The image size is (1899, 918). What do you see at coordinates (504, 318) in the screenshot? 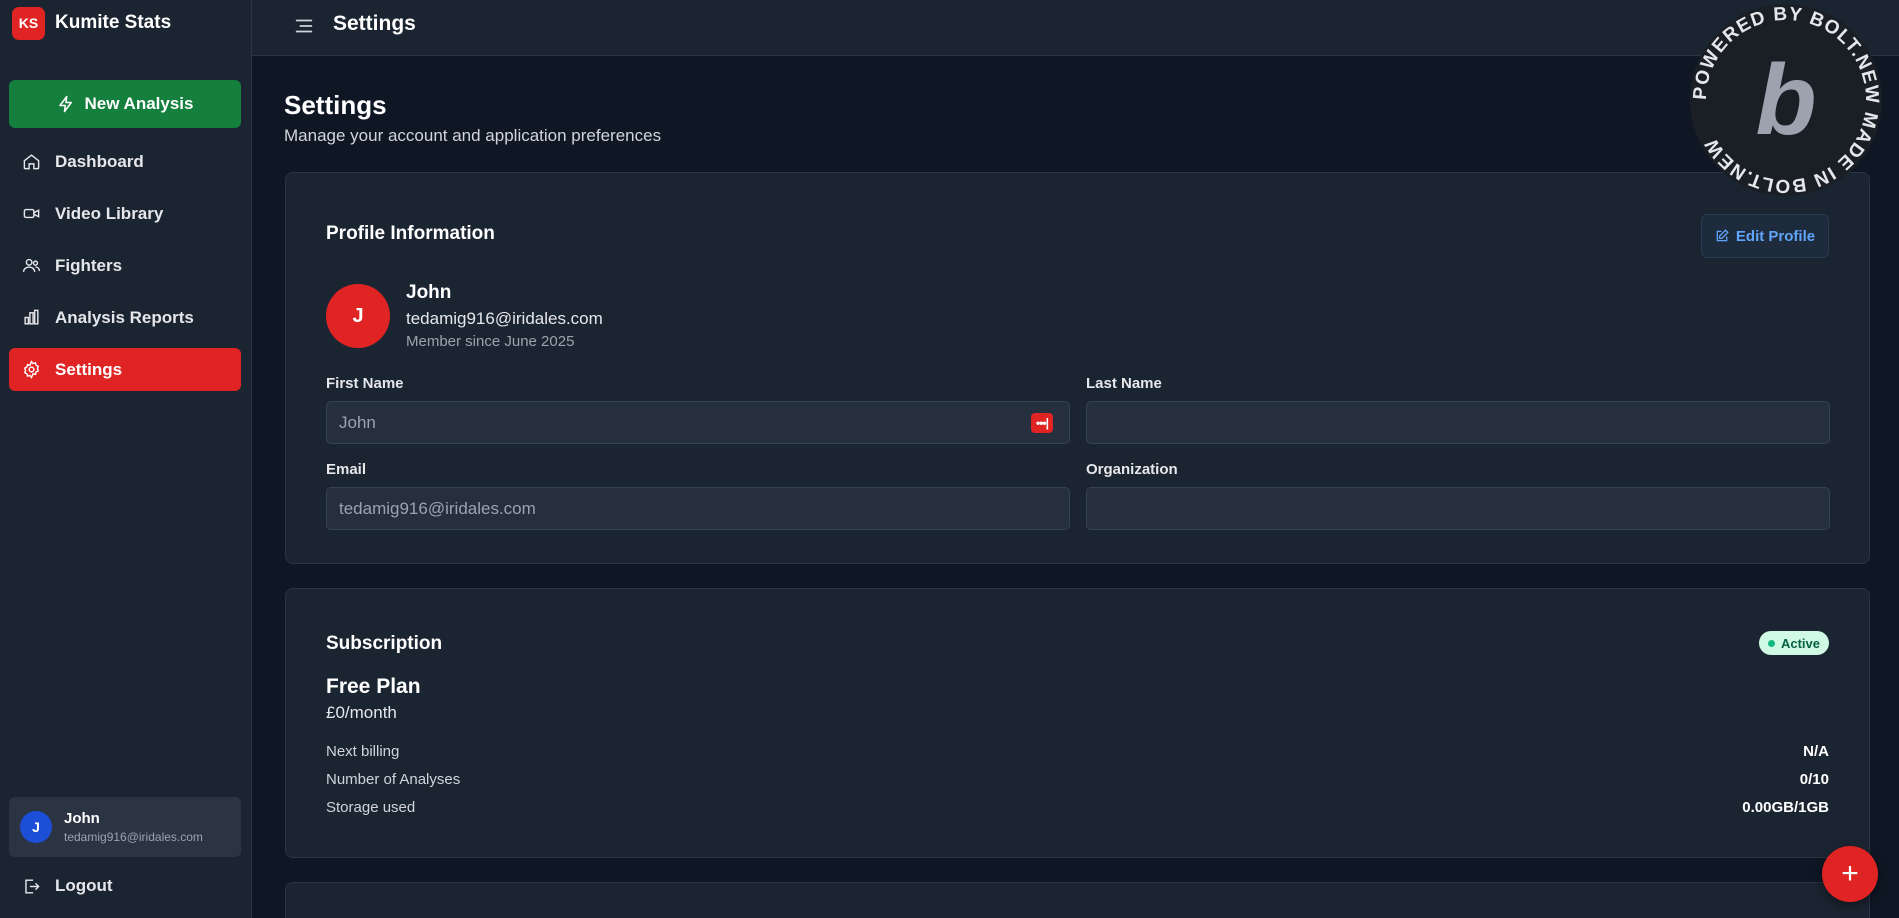
I see `profile-email: tedamig916@iridales.com` at bounding box center [504, 318].